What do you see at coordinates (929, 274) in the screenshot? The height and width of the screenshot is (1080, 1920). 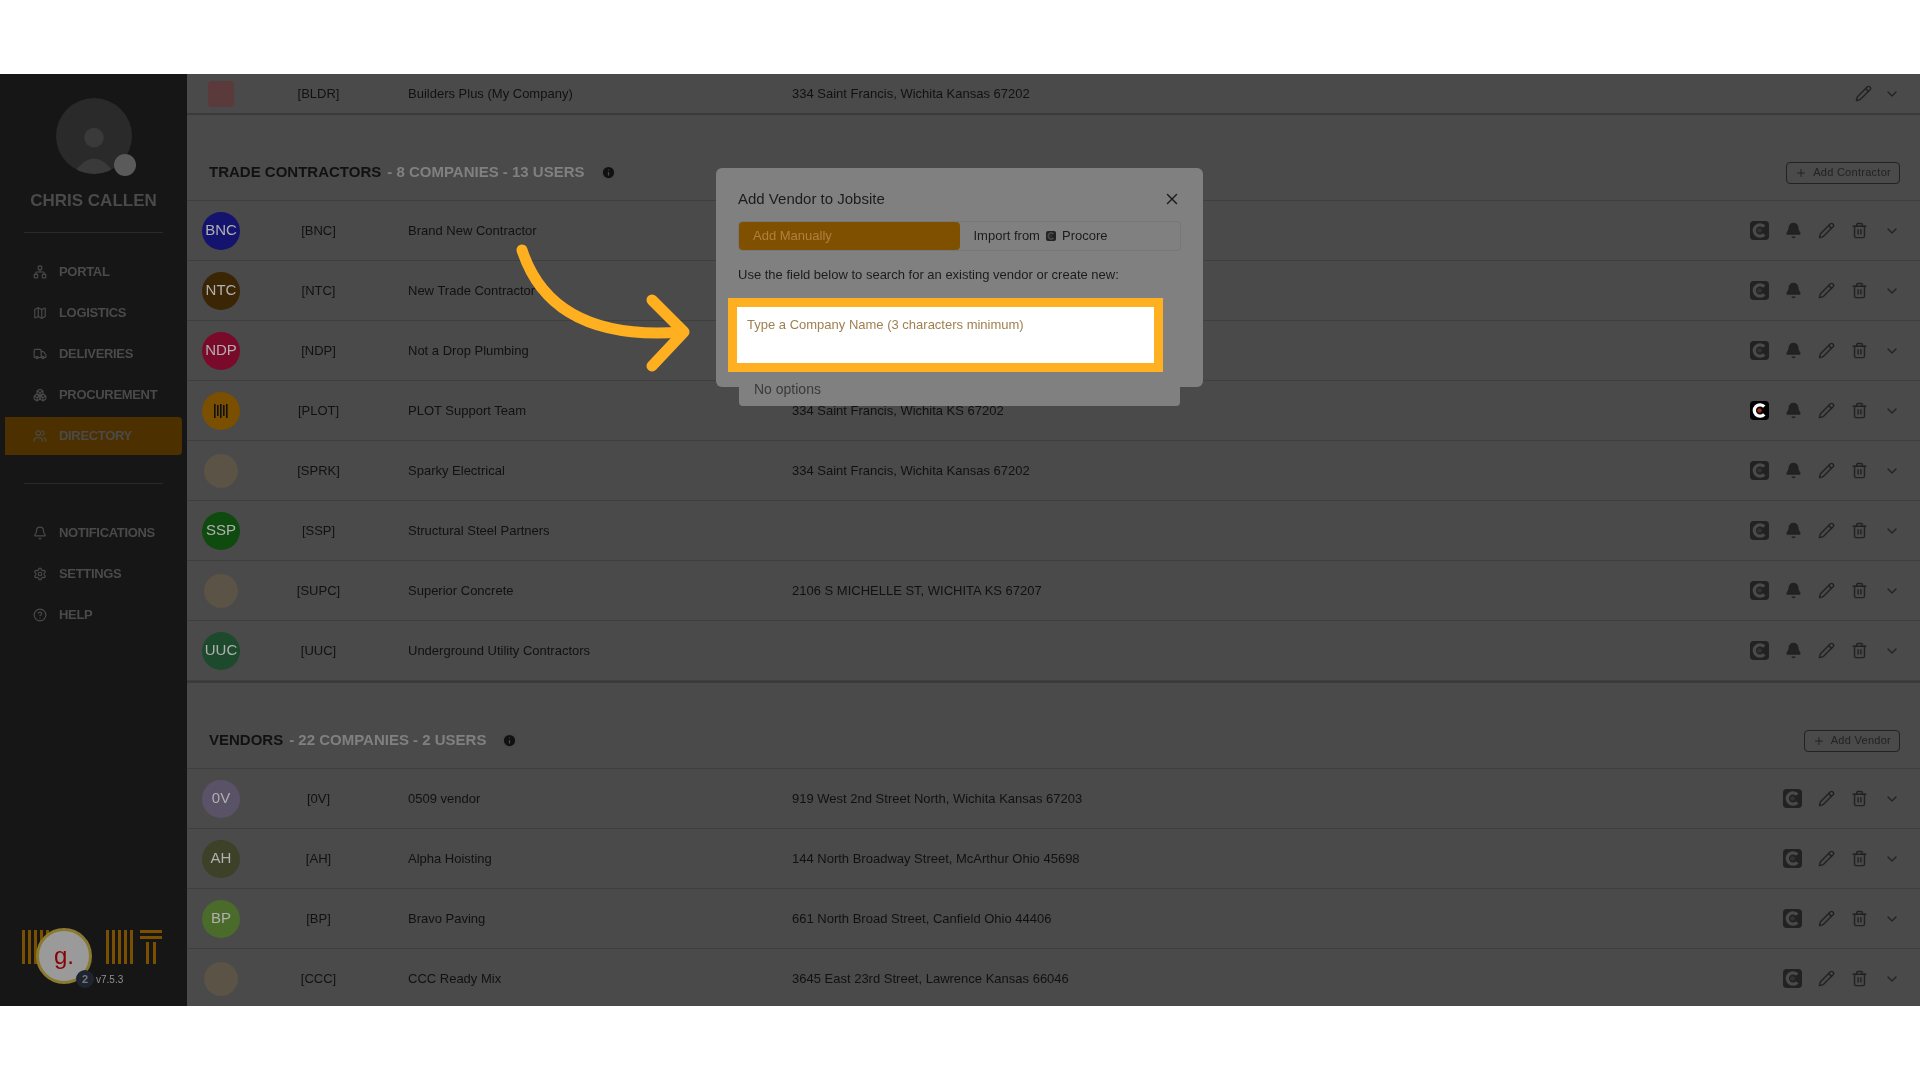 I see `modal-description: Use the field below to search for an existing vendor or create new:` at bounding box center [929, 274].